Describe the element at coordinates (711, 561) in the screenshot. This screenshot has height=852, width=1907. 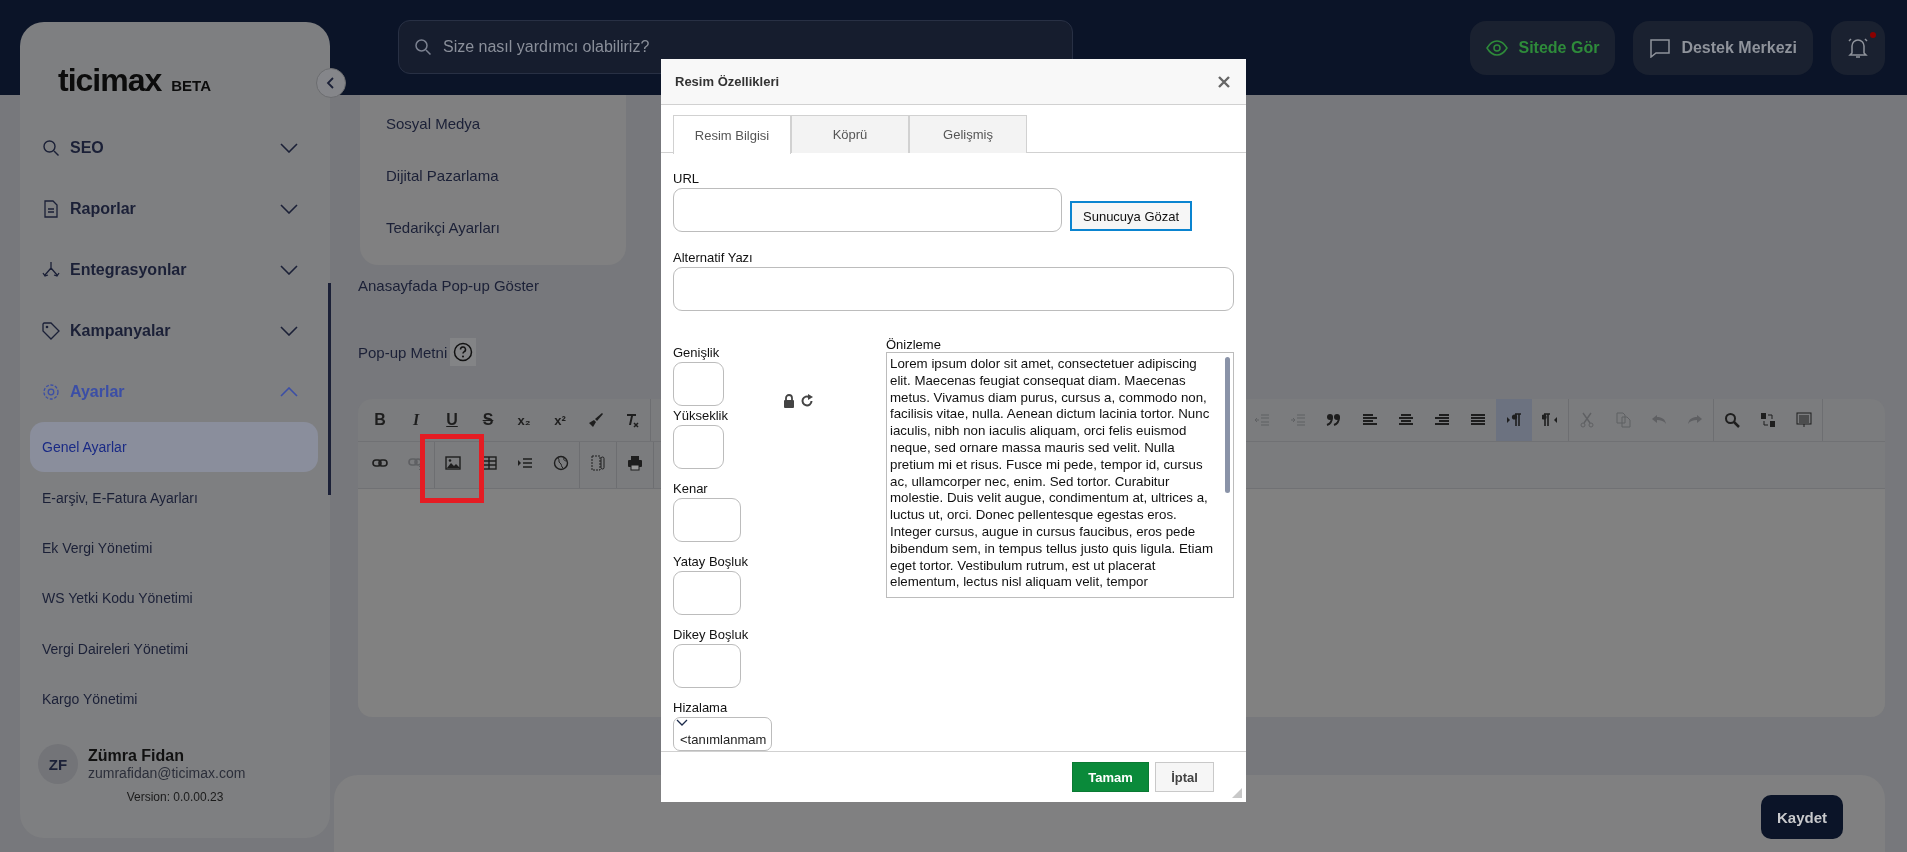
I see `field-label: Yatay Boşluk` at that location.